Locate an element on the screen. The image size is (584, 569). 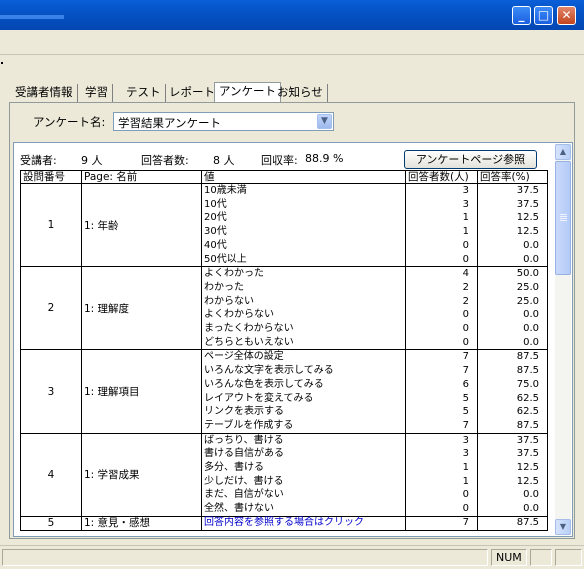
header-response-rate: 回答率(%) is located at coordinates (512, 177).